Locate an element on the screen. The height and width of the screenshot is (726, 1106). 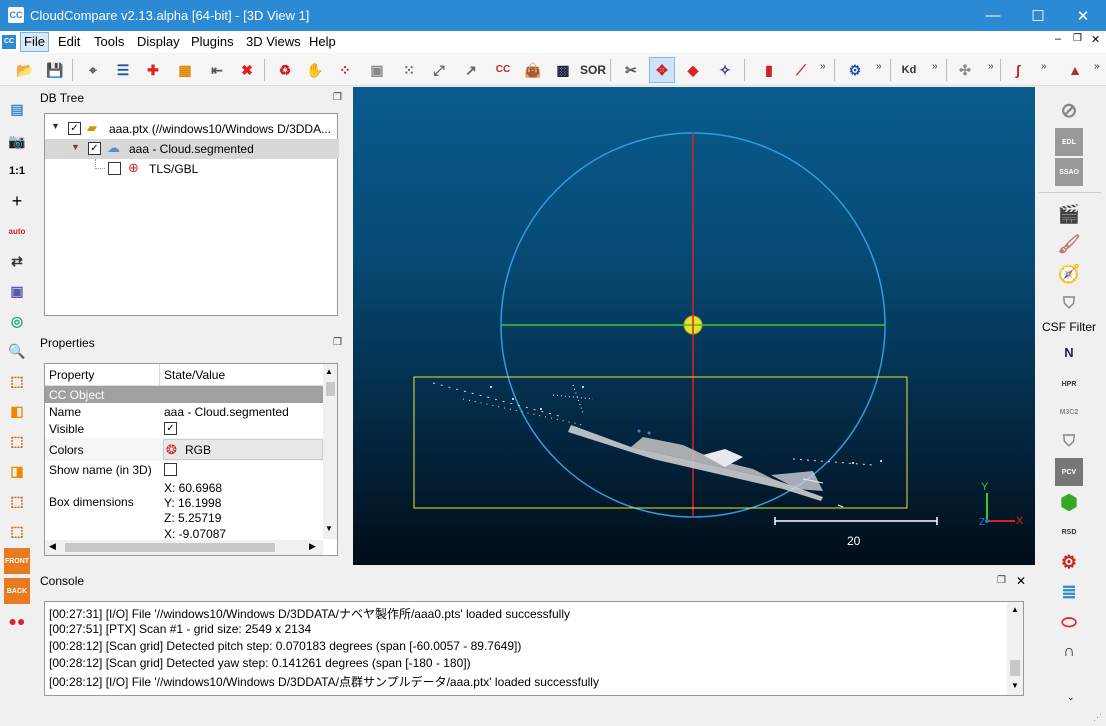
scroll-left-icon: ◀ is located at coordinates (52, 546).